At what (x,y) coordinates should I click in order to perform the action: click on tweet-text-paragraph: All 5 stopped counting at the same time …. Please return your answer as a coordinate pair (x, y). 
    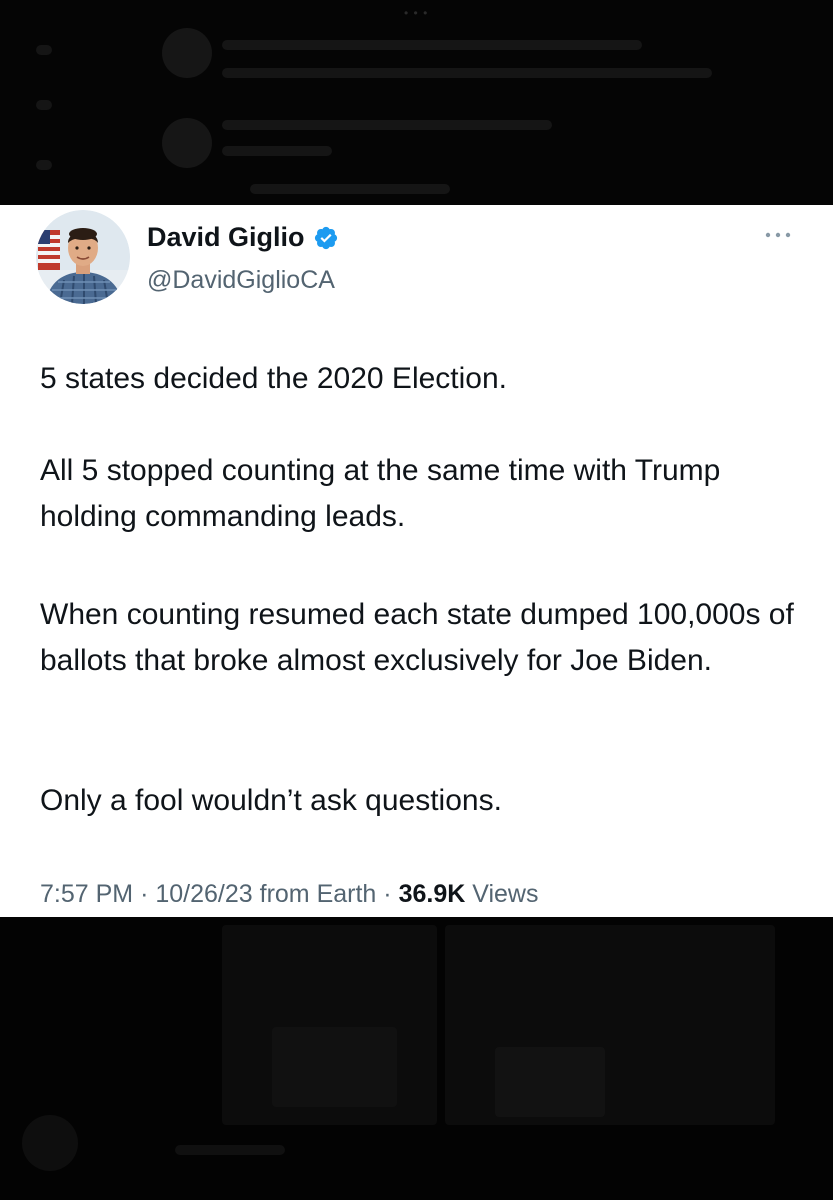
    Looking at the image, I should click on (380, 493).